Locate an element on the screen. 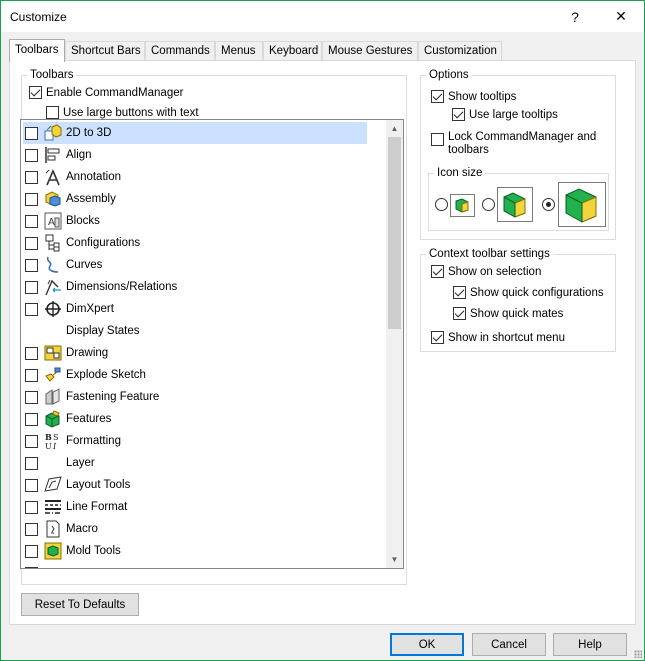 This screenshot has width=645, height=661. icon-size-medium-radio is located at coordinates (488, 204).